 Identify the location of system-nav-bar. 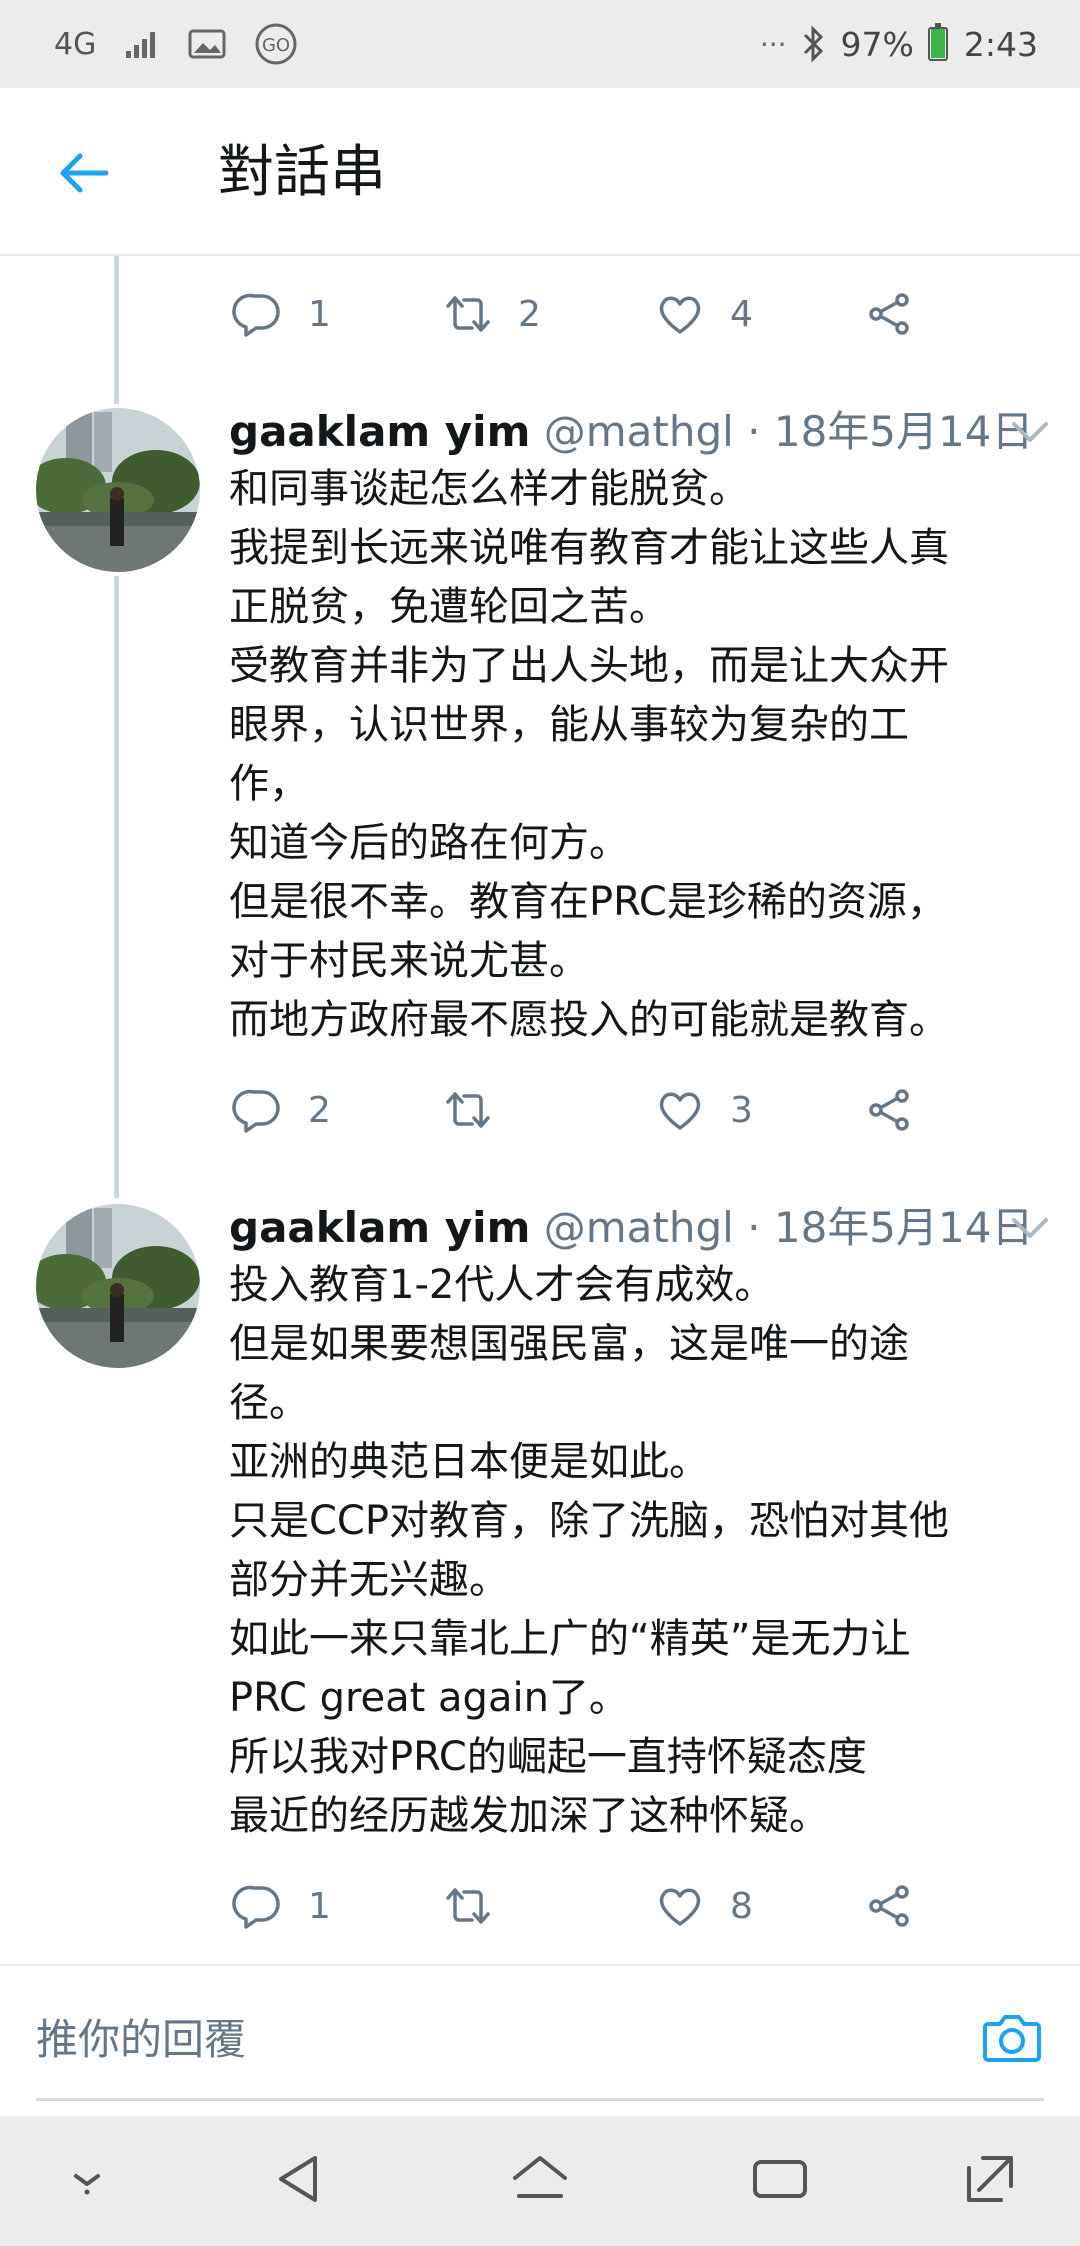
(540, 2181).